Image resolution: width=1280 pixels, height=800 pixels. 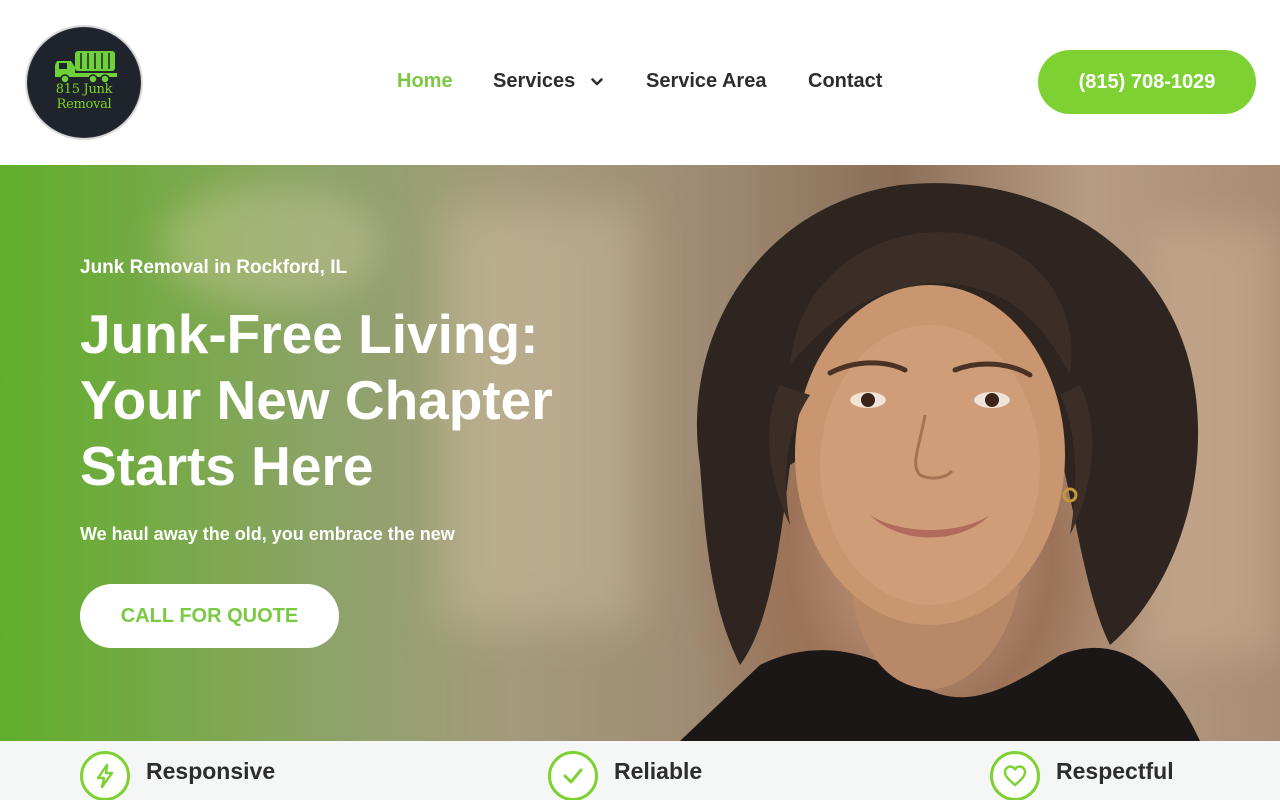 What do you see at coordinates (845, 81) in the screenshot?
I see `nav-item-contact: Contact` at bounding box center [845, 81].